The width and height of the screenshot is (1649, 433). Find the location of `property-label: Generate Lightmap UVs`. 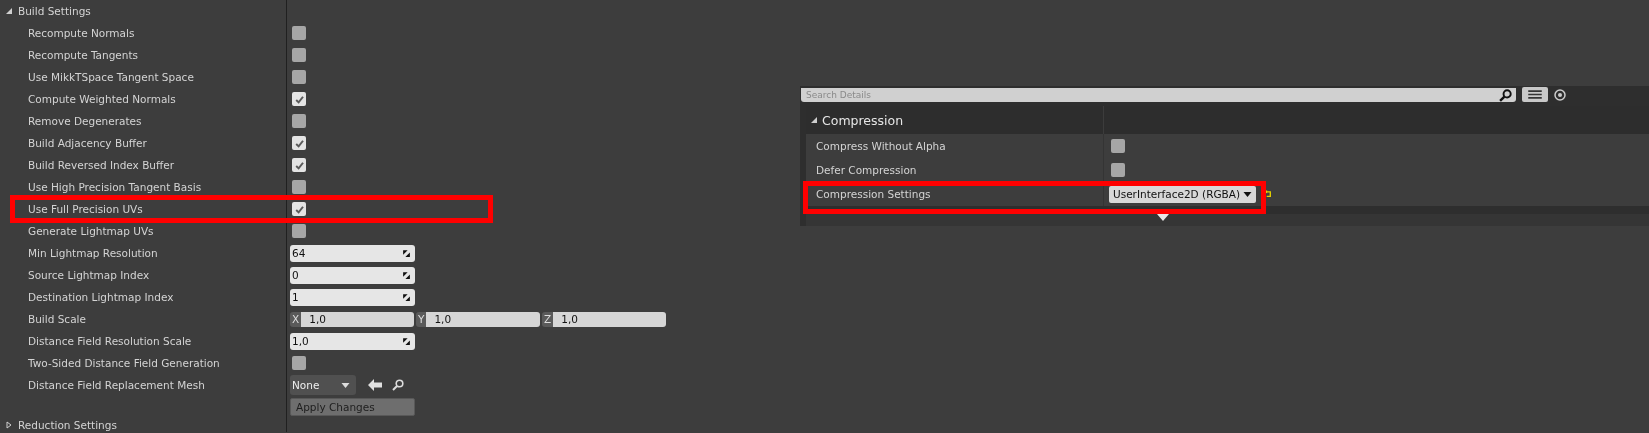

property-label: Generate Lightmap UVs is located at coordinates (91, 231).